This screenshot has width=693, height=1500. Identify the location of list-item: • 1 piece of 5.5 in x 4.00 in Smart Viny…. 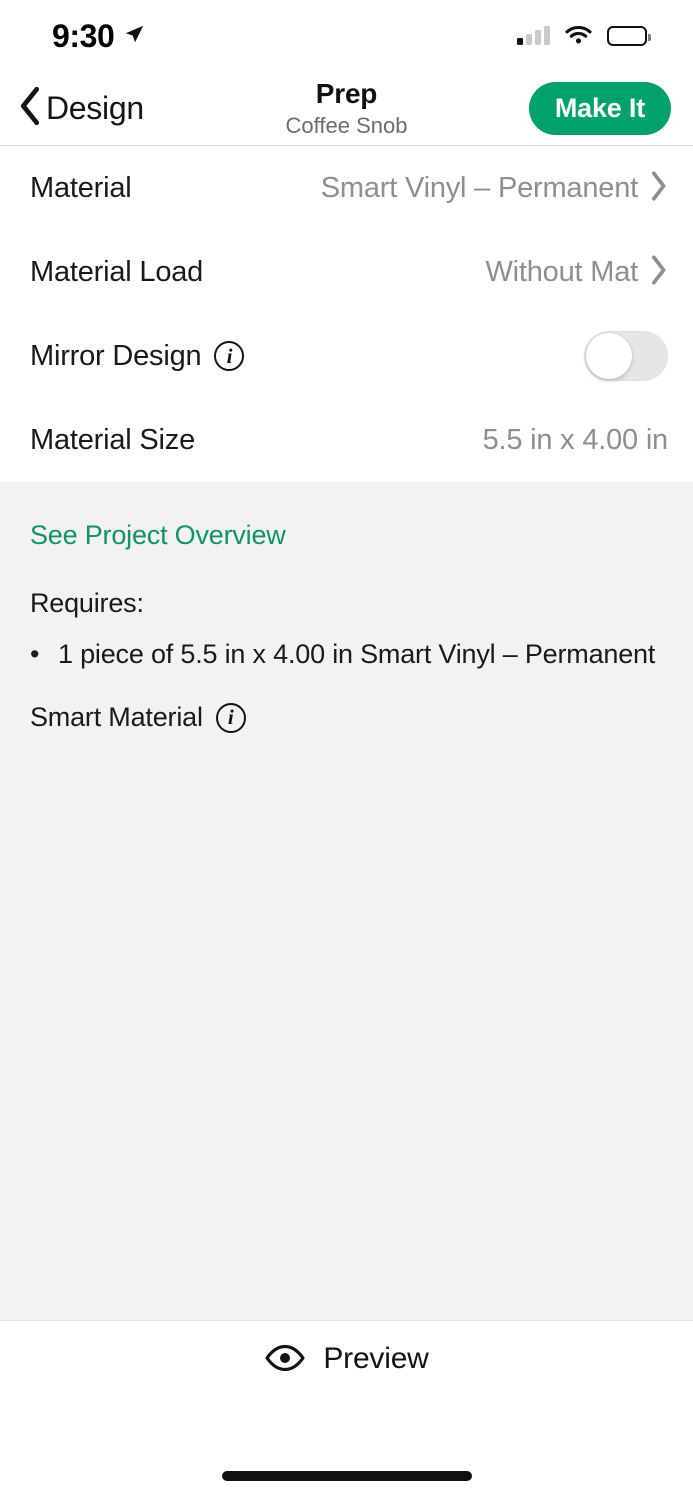
(346, 654).